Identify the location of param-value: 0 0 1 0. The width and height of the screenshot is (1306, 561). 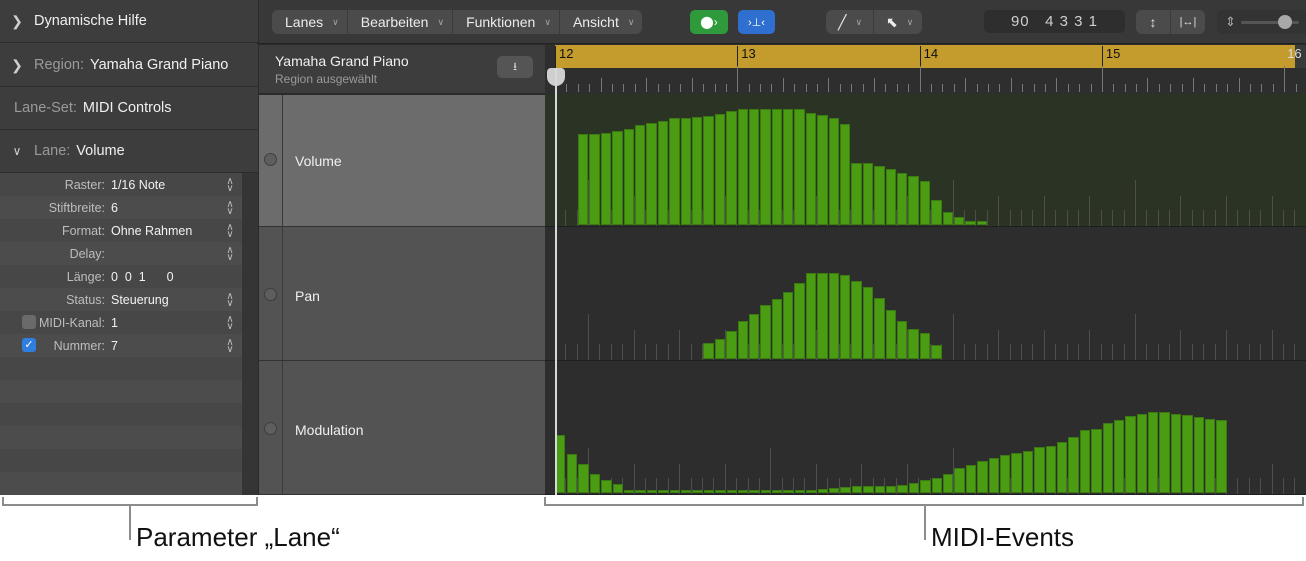
(164, 277).